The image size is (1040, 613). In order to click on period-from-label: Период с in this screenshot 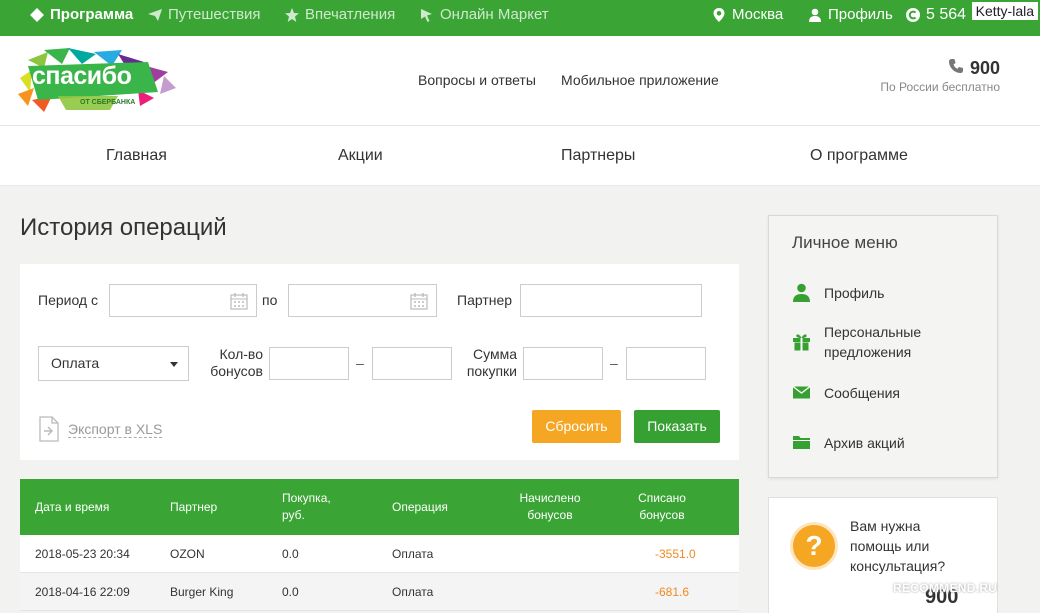, I will do `click(68, 300)`.